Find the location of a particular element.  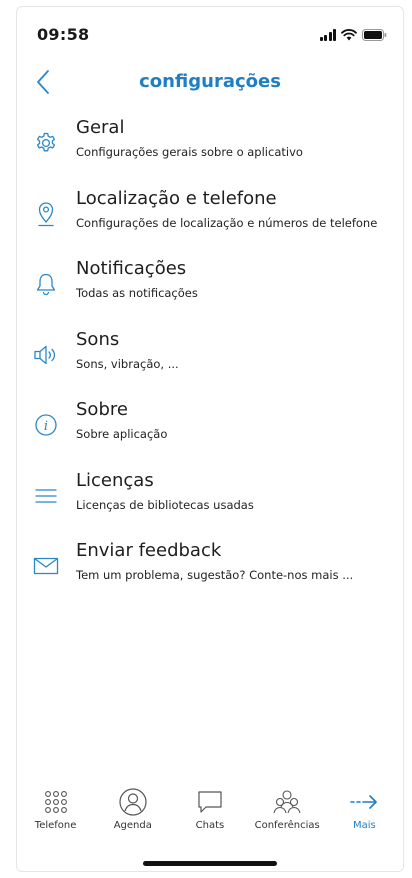

info-icon: i is located at coordinates (46, 425).